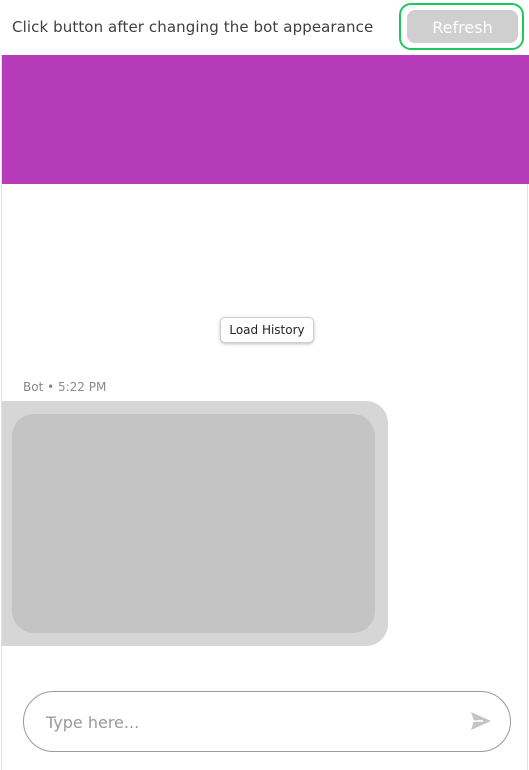 The image size is (529, 770). I want to click on message-meta: Bot • 5:22 PM, so click(65, 387).